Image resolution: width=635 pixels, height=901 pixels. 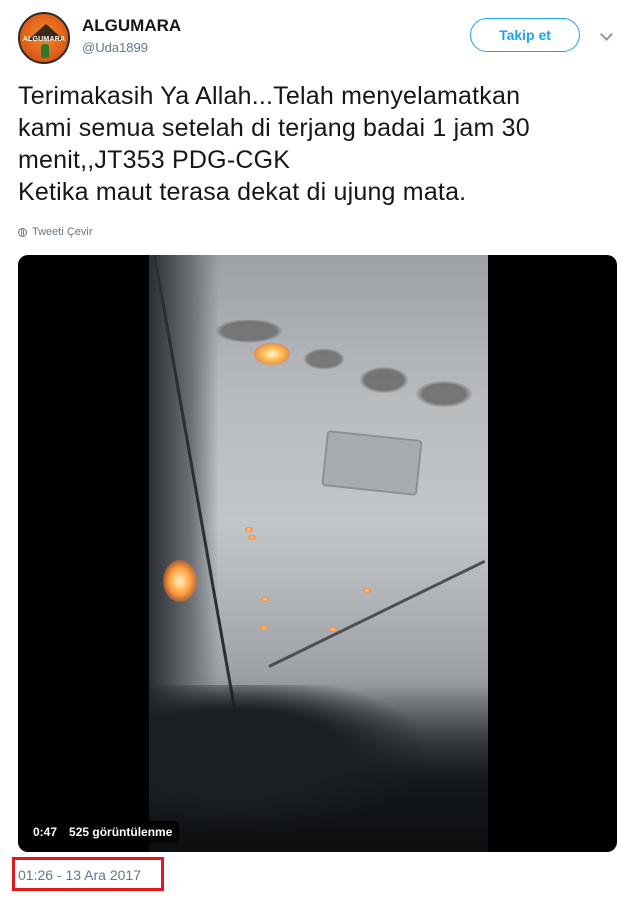 I want to click on hiker-icon, so click(x=45, y=51).